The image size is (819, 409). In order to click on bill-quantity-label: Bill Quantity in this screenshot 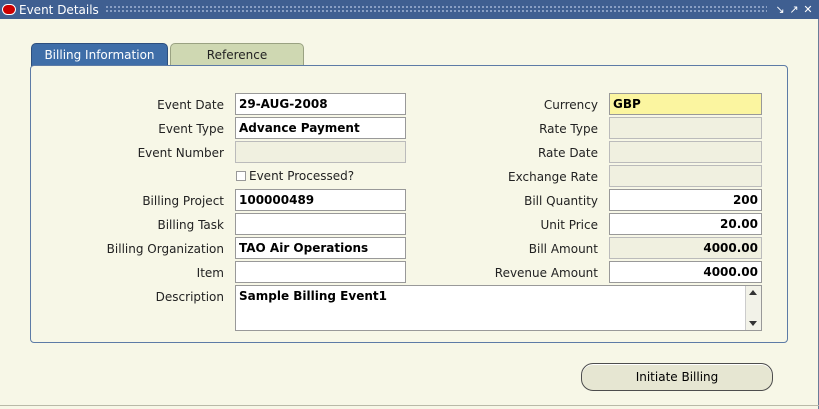, I will do `click(561, 201)`.